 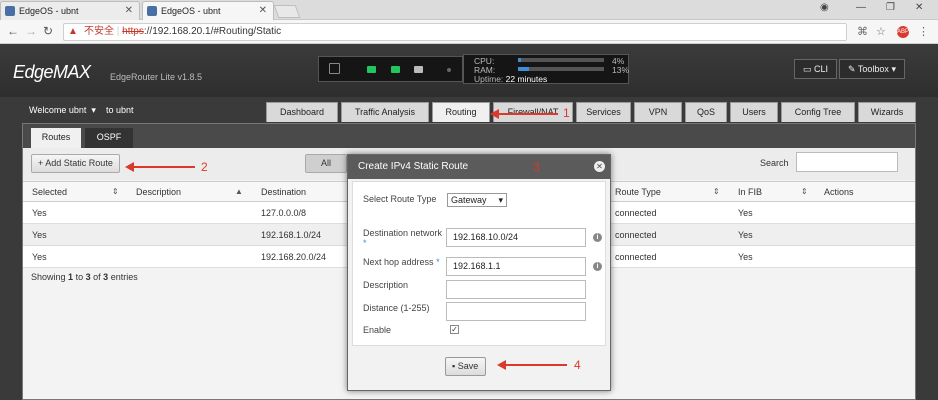 What do you see at coordinates (70, 10) in the screenshot?
I see `browser-tab: EdgeOS - ubnt ✕` at bounding box center [70, 10].